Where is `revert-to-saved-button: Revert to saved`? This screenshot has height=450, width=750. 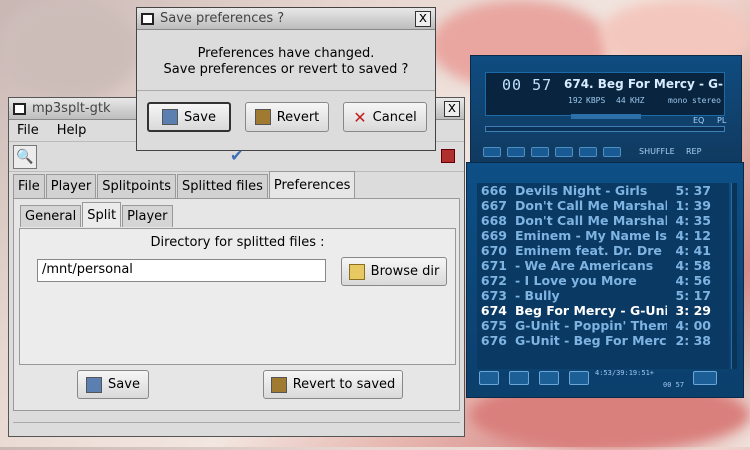 revert-to-saved-button: Revert to saved is located at coordinates (333, 384).